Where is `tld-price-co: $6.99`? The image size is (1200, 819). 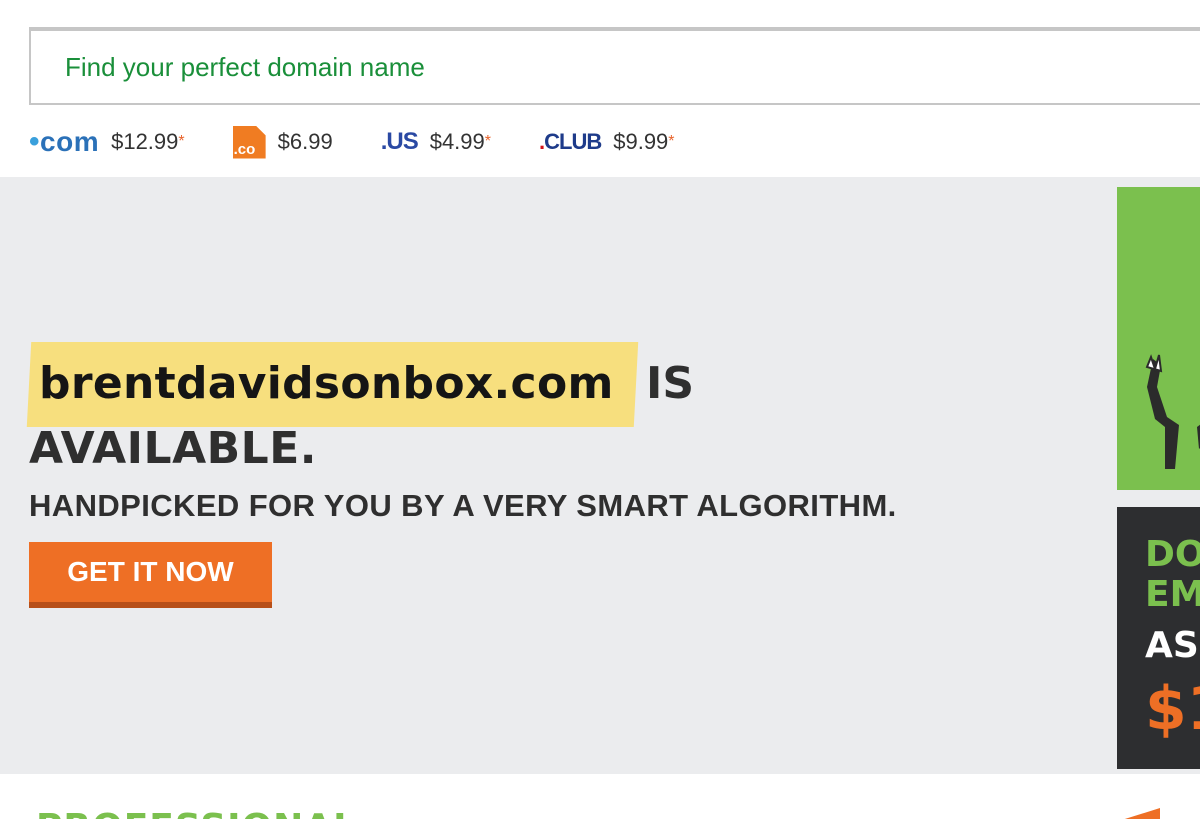 tld-price-co: $6.99 is located at coordinates (305, 141).